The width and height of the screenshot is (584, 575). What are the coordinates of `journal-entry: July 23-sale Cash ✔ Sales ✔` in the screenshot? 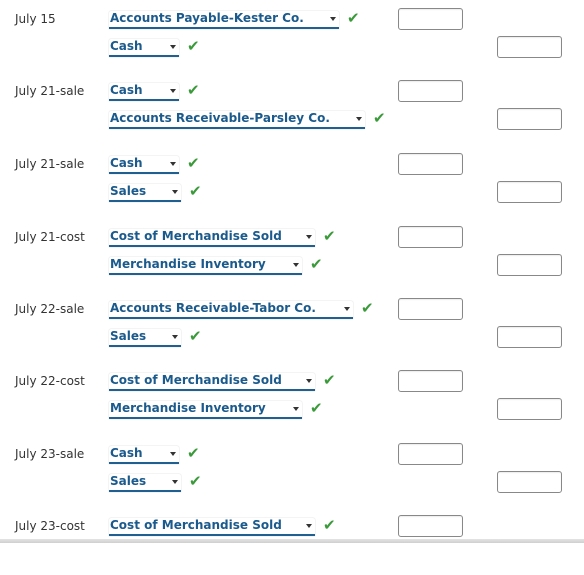 It's located at (292, 473).